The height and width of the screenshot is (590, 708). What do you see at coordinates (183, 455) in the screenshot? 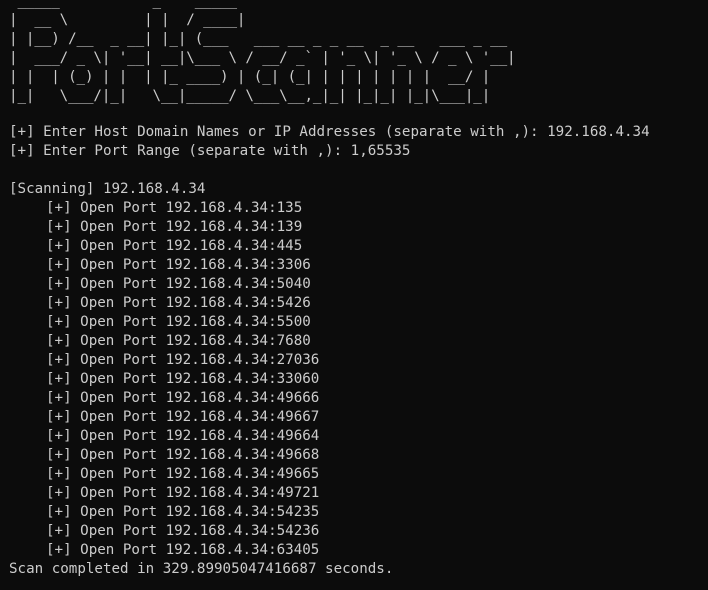
I see `open-port-line: [+] Open Port 192.168.4.34:49668` at bounding box center [183, 455].